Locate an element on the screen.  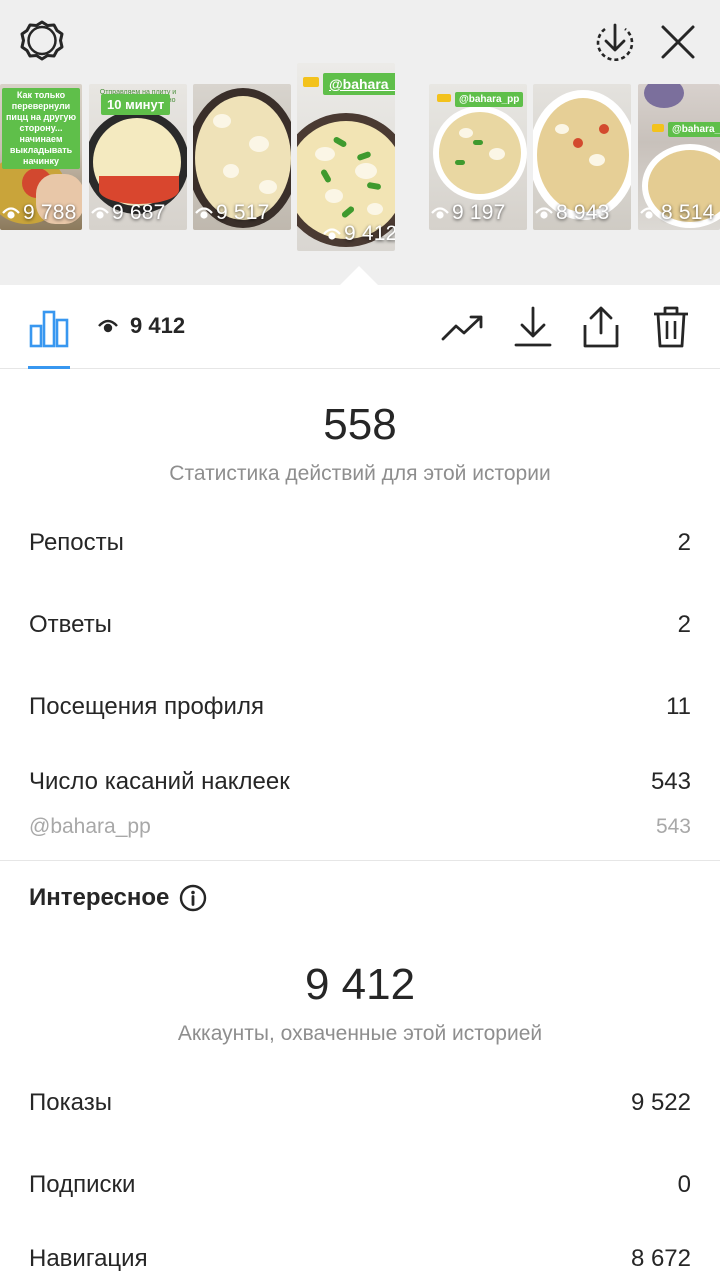
story-views-count: 9 197 is located at coordinates (479, 212).